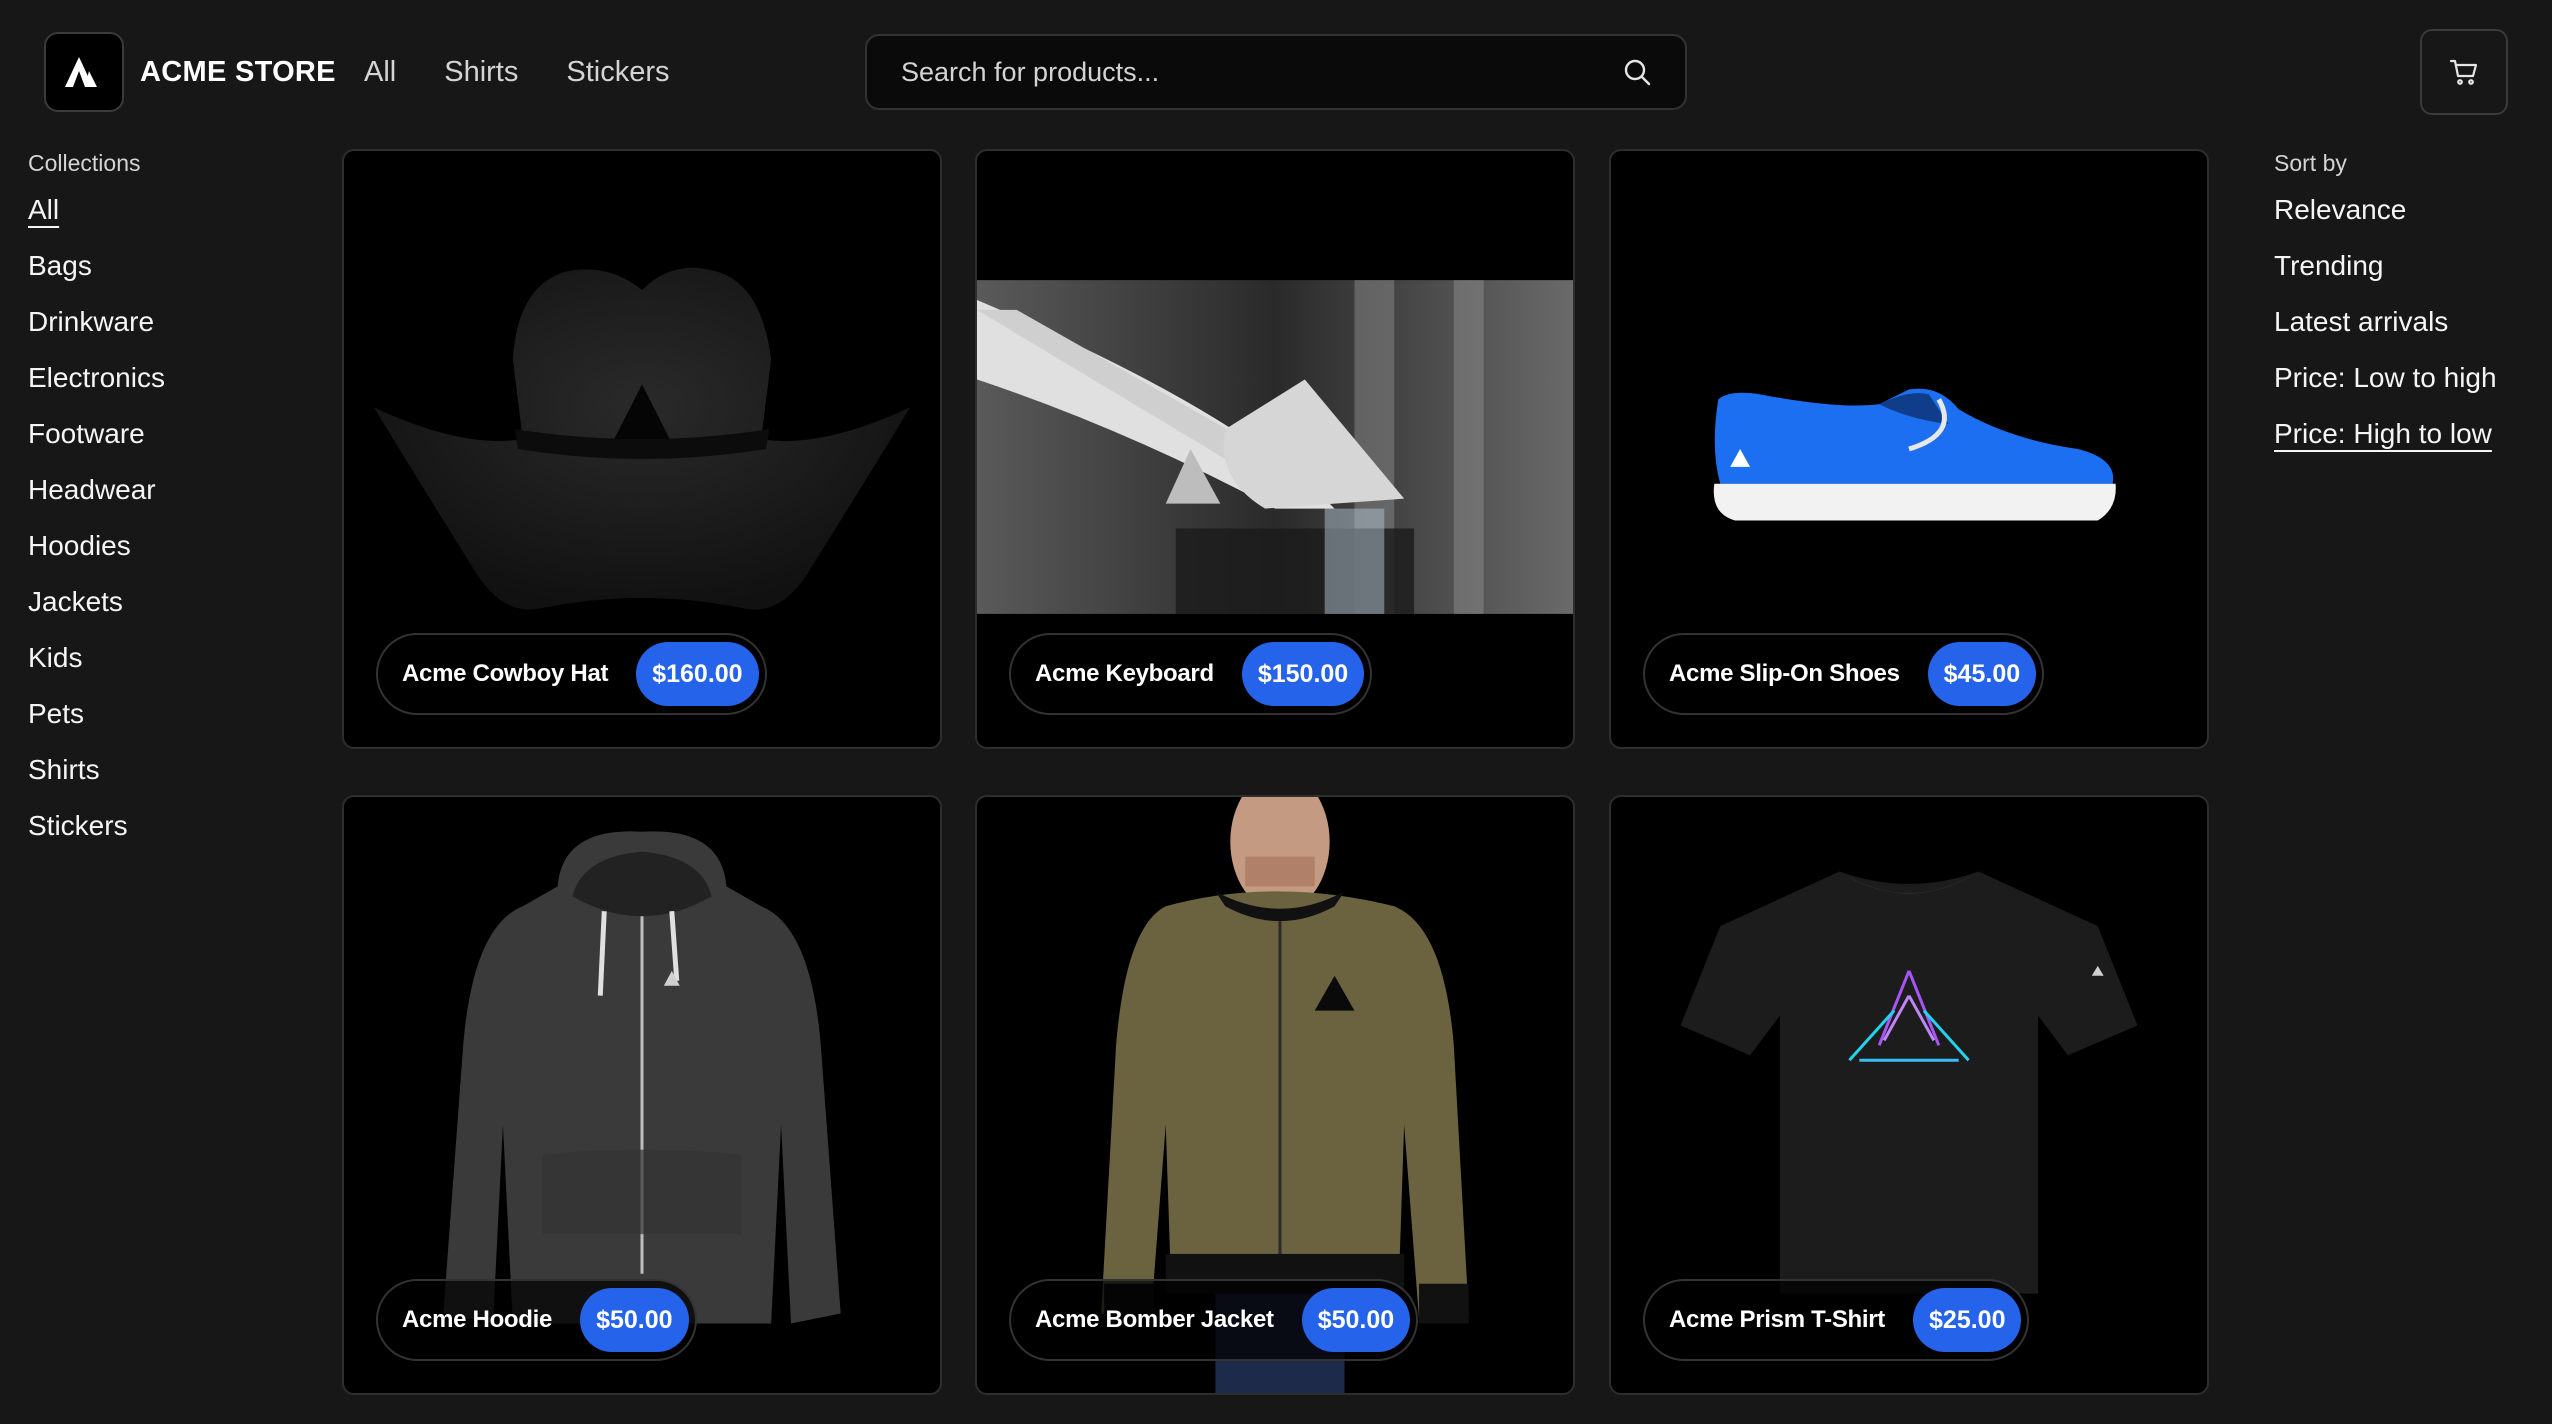 The image size is (2552, 1424). What do you see at coordinates (1275, 449) in the screenshot?
I see `product-card-keyboard: Acme Keyboard $150.00` at bounding box center [1275, 449].